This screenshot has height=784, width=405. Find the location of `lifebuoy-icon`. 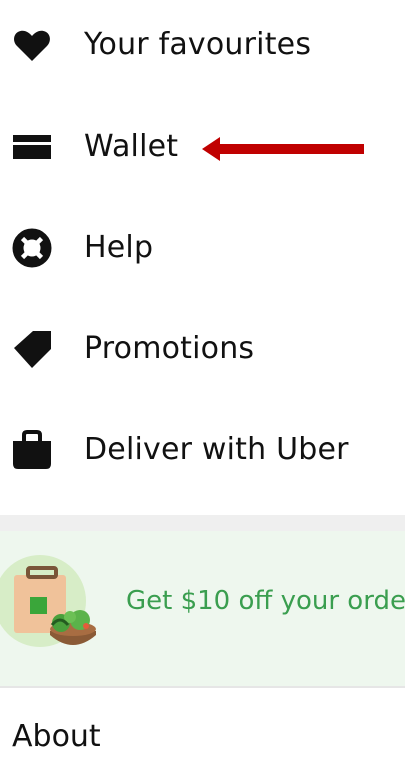

lifebuoy-icon is located at coordinates (32, 248).